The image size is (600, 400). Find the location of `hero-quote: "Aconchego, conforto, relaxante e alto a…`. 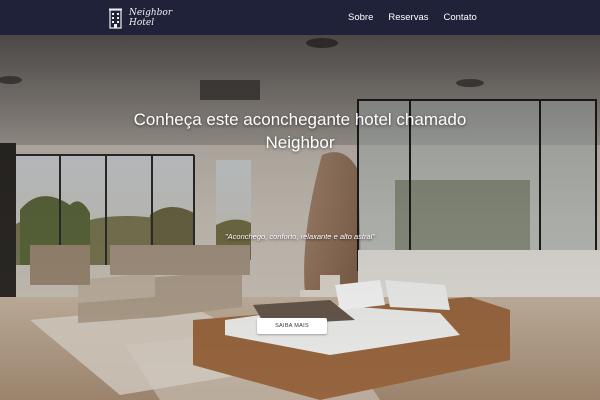

hero-quote: "Aconchego, conforto, relaxante e alto a… is located at coordinates (300, 236).